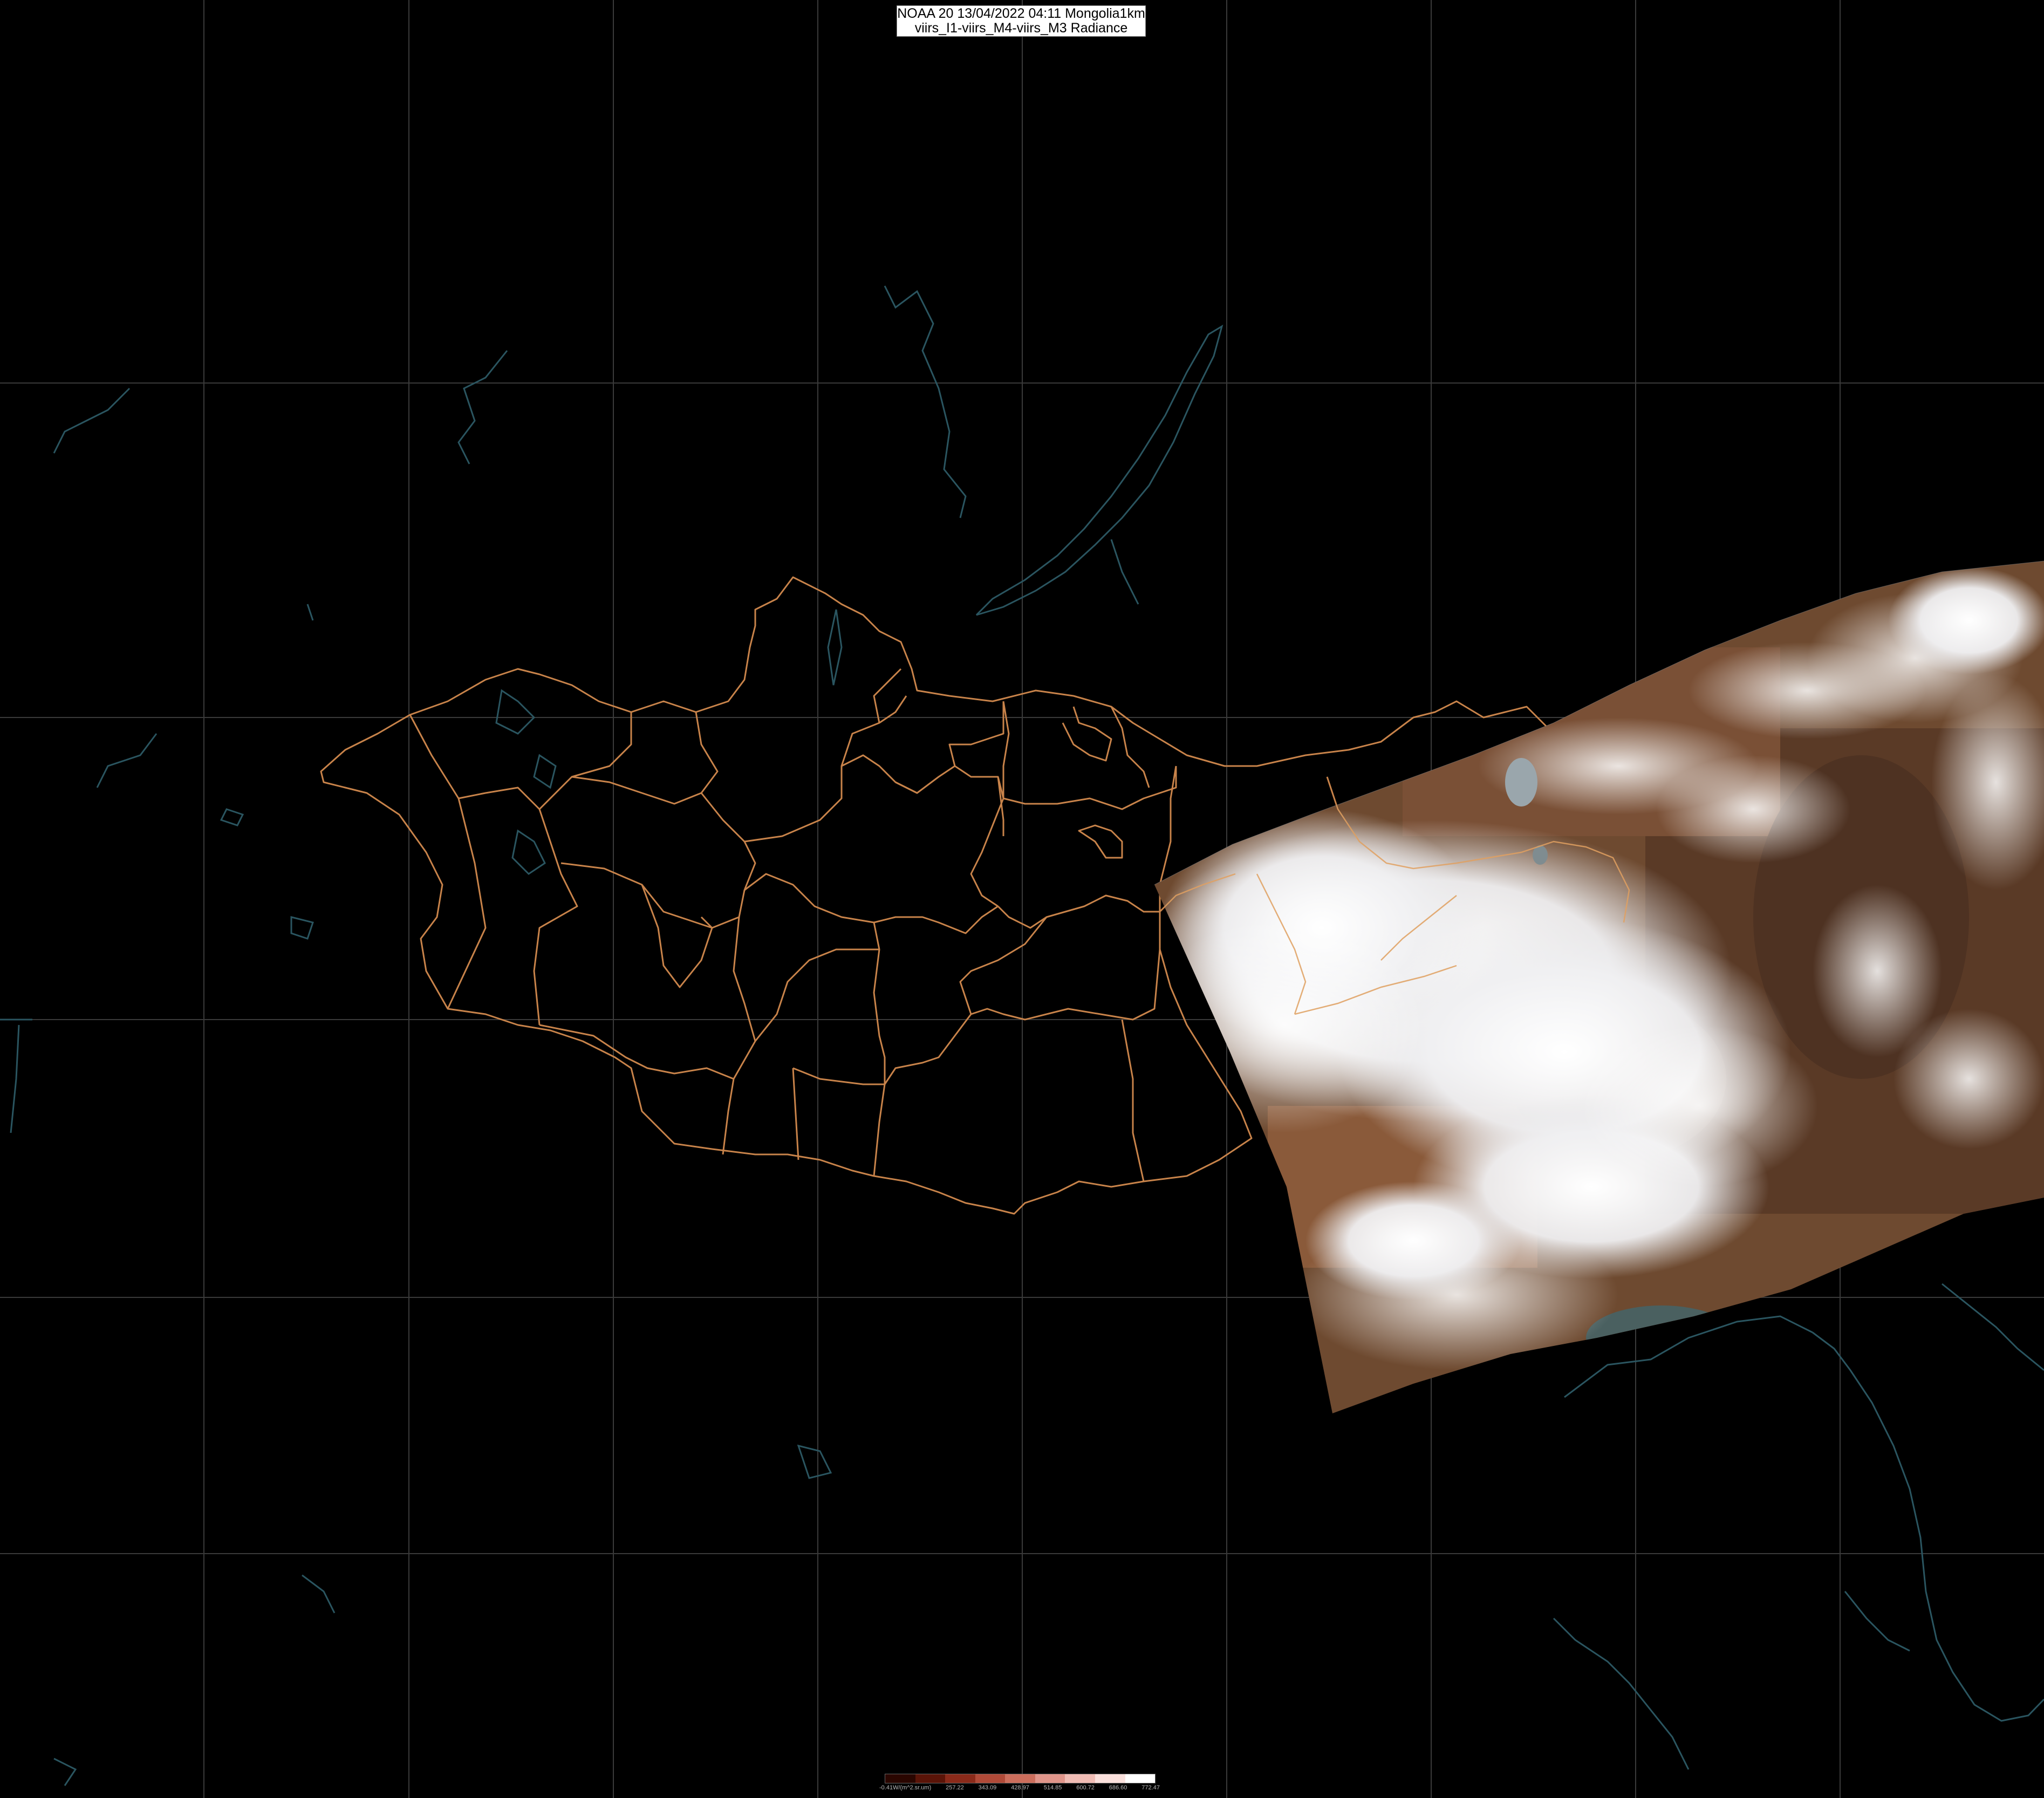 This screenshot has width=2044, height=1798. What do you see at coordinates (987, 1788) in the screenshot?
I see `colorbar-tick-label: 343.09` at bounding box center [987, 1788].